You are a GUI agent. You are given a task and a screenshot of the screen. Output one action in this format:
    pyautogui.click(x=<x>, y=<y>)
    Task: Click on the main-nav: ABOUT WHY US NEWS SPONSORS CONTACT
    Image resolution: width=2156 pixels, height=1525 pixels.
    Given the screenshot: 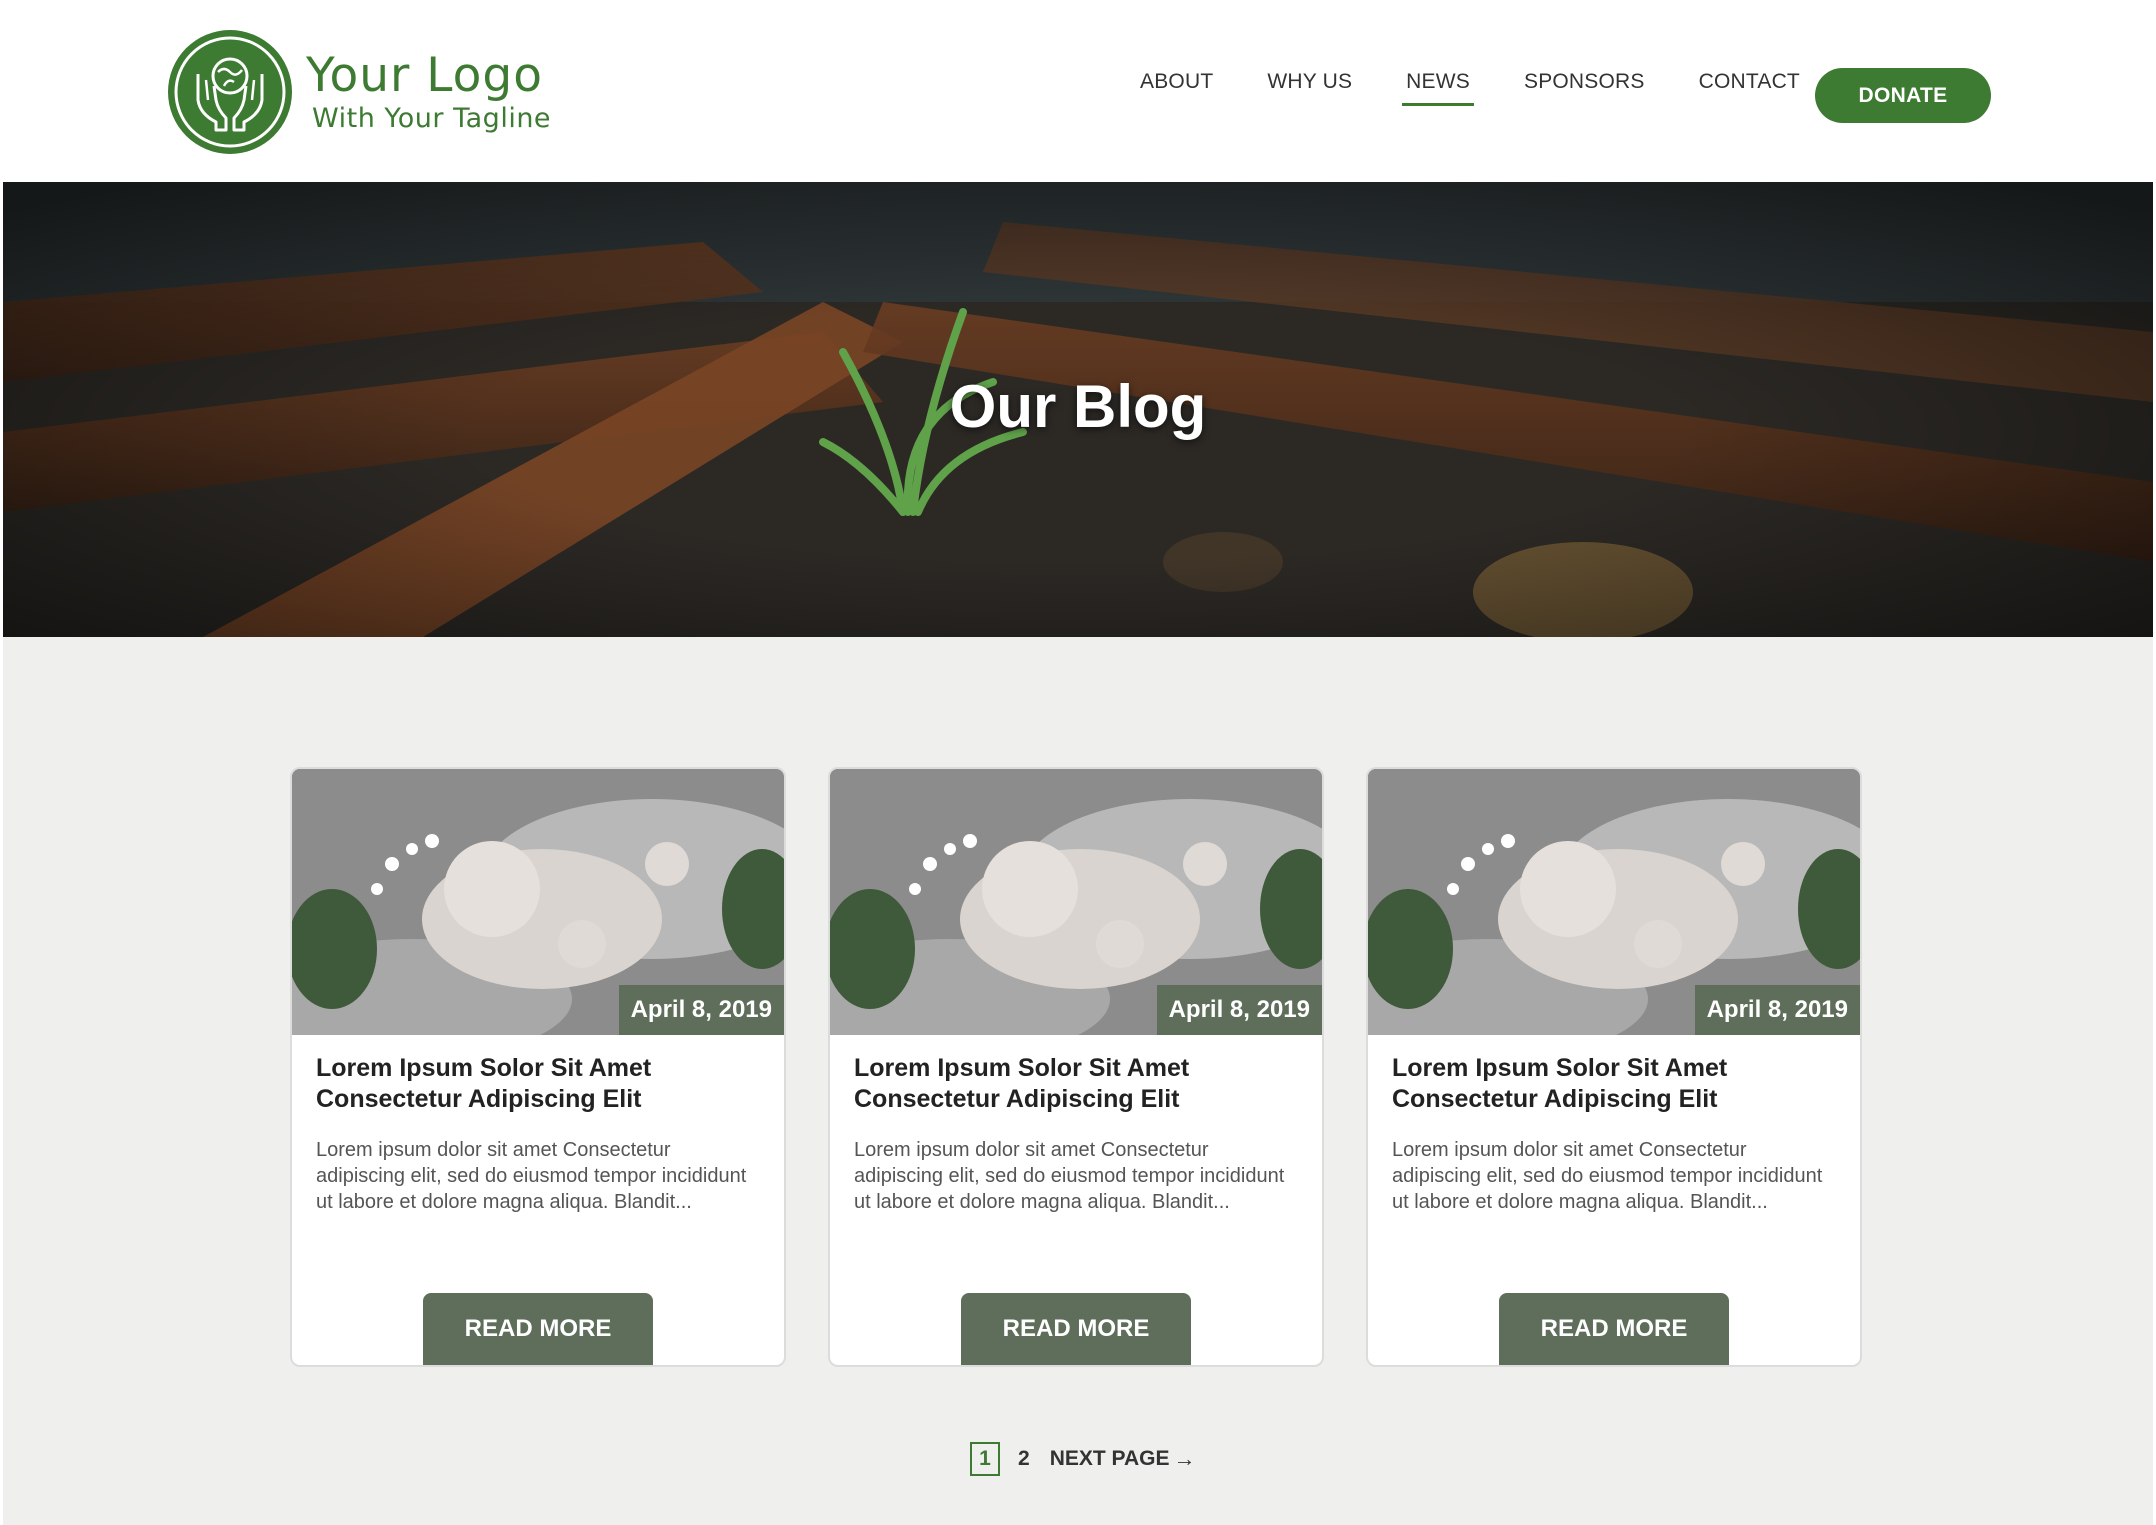 What is the action you would take?
    pyautogui.click(x=1497, y=88)
    